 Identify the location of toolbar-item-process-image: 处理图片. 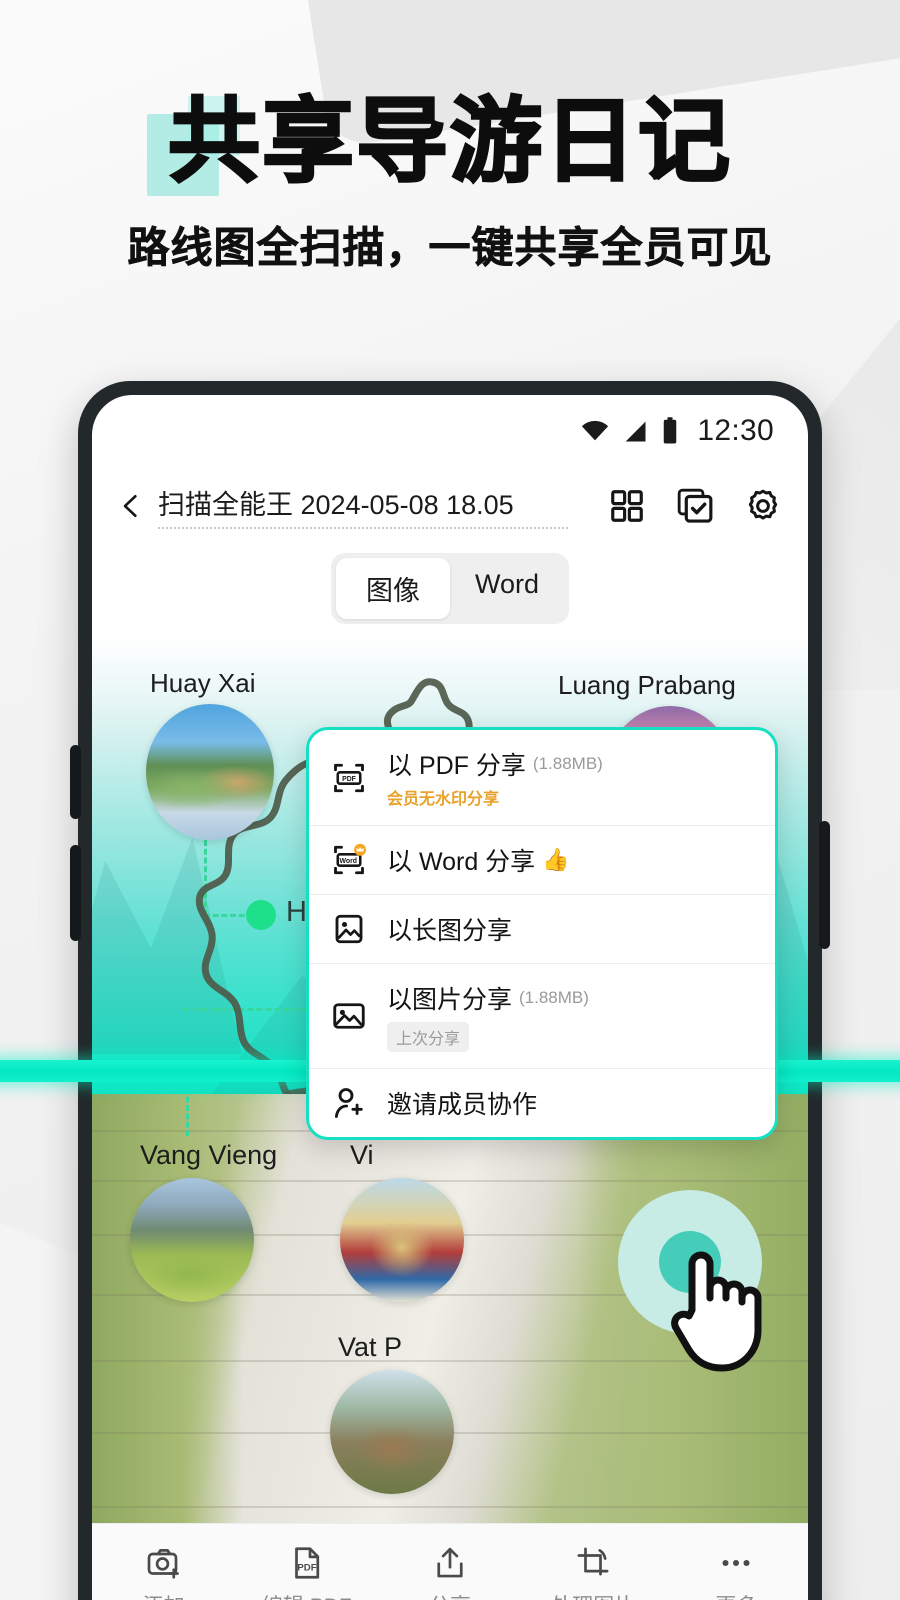
(593, 1572).